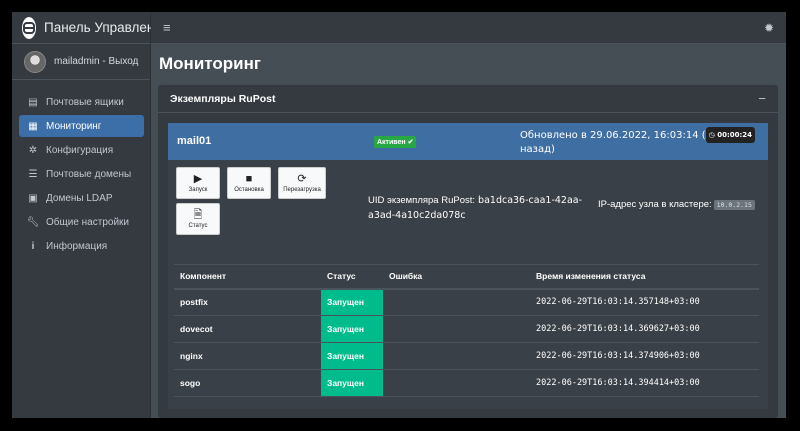 This screenshot has height=431, width=800. Describe the element at coordinates (77, 246) in the screenshot. I see `sidebar-item-label: Информация` at that location.